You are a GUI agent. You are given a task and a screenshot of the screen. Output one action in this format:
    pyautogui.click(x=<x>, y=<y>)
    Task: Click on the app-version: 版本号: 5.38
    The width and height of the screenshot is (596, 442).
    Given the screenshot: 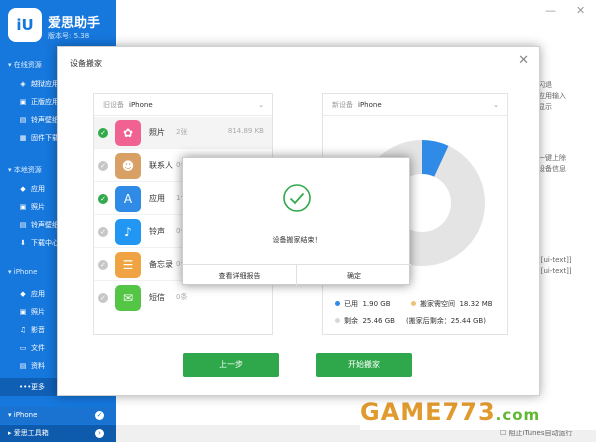 What is the action you would take?
    pyautogui.click(x=69, y=36)
    